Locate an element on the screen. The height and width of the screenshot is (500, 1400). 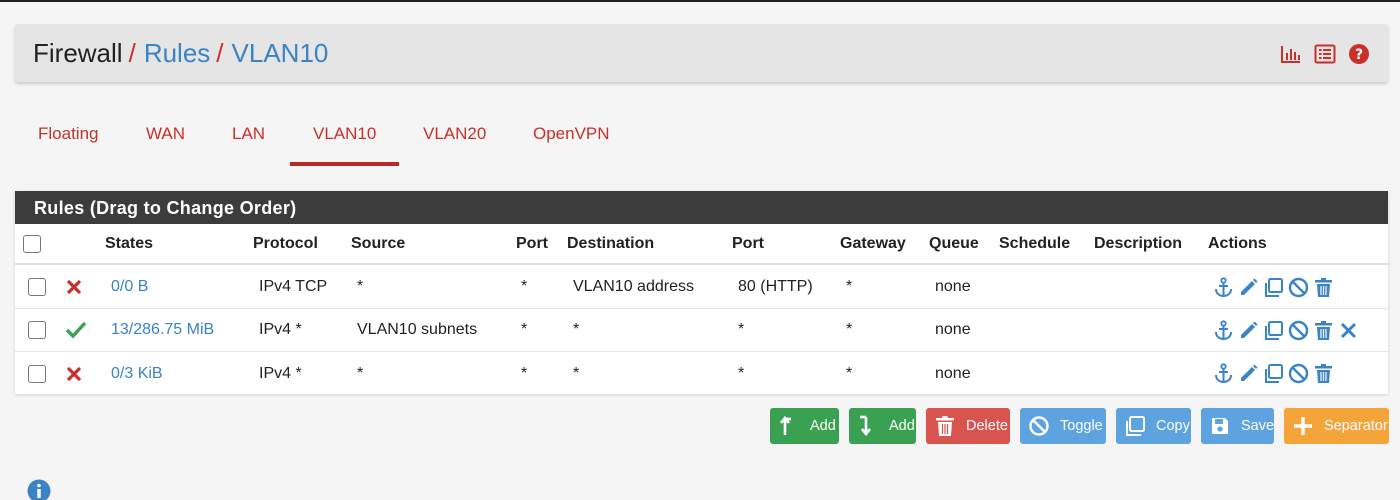
source: VLAN10 subnets is located at coordinates (417, 329).